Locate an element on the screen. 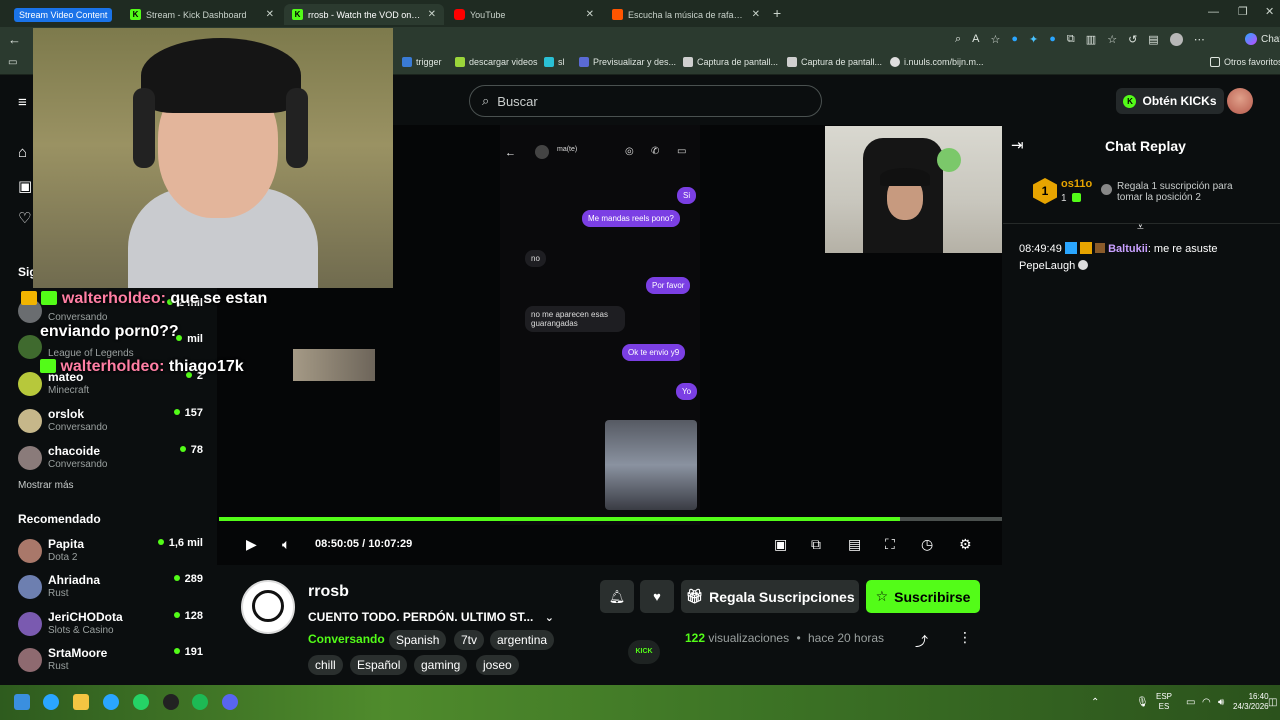 Image resolution: width=1280 pixels, height=720 pixels. tab-stream-video-content: Stream Video Content is located at coordinates (62, 14).